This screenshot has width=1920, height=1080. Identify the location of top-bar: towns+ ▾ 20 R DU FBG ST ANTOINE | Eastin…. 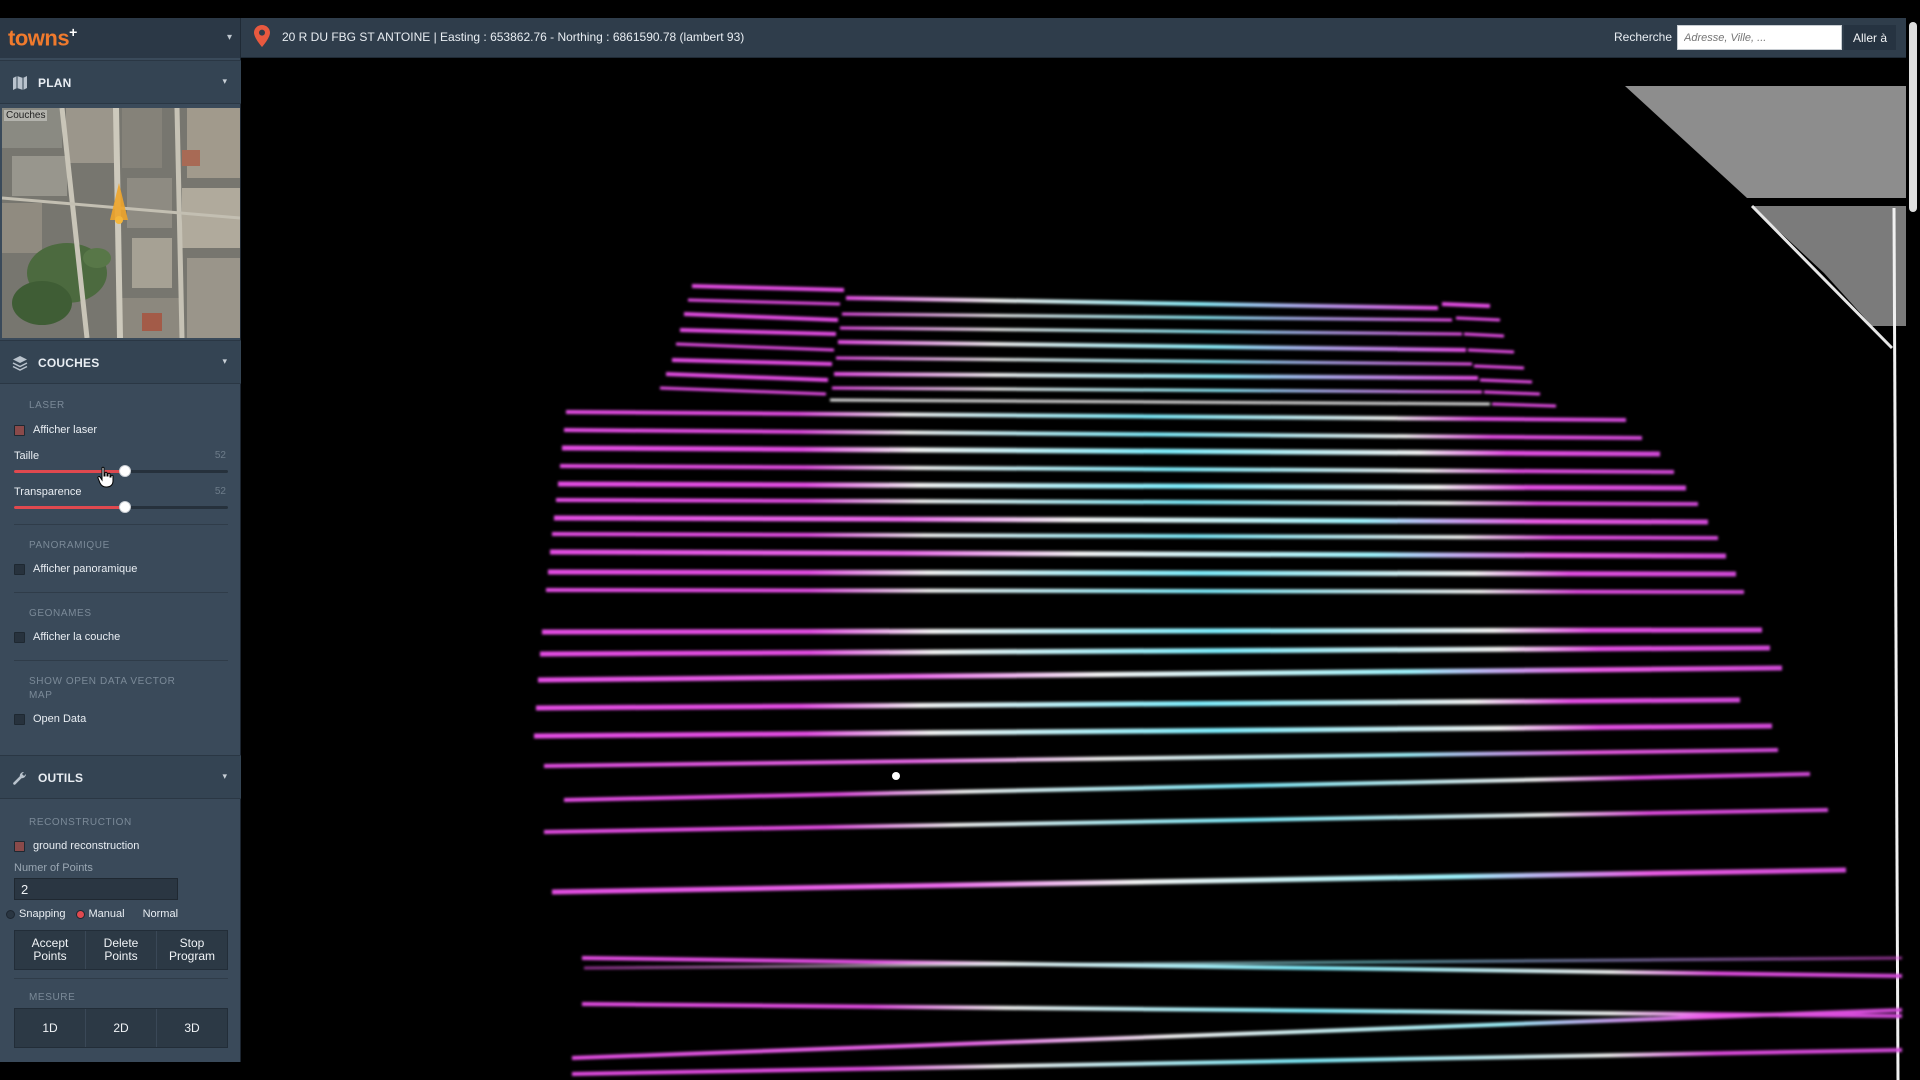
(960, 38).